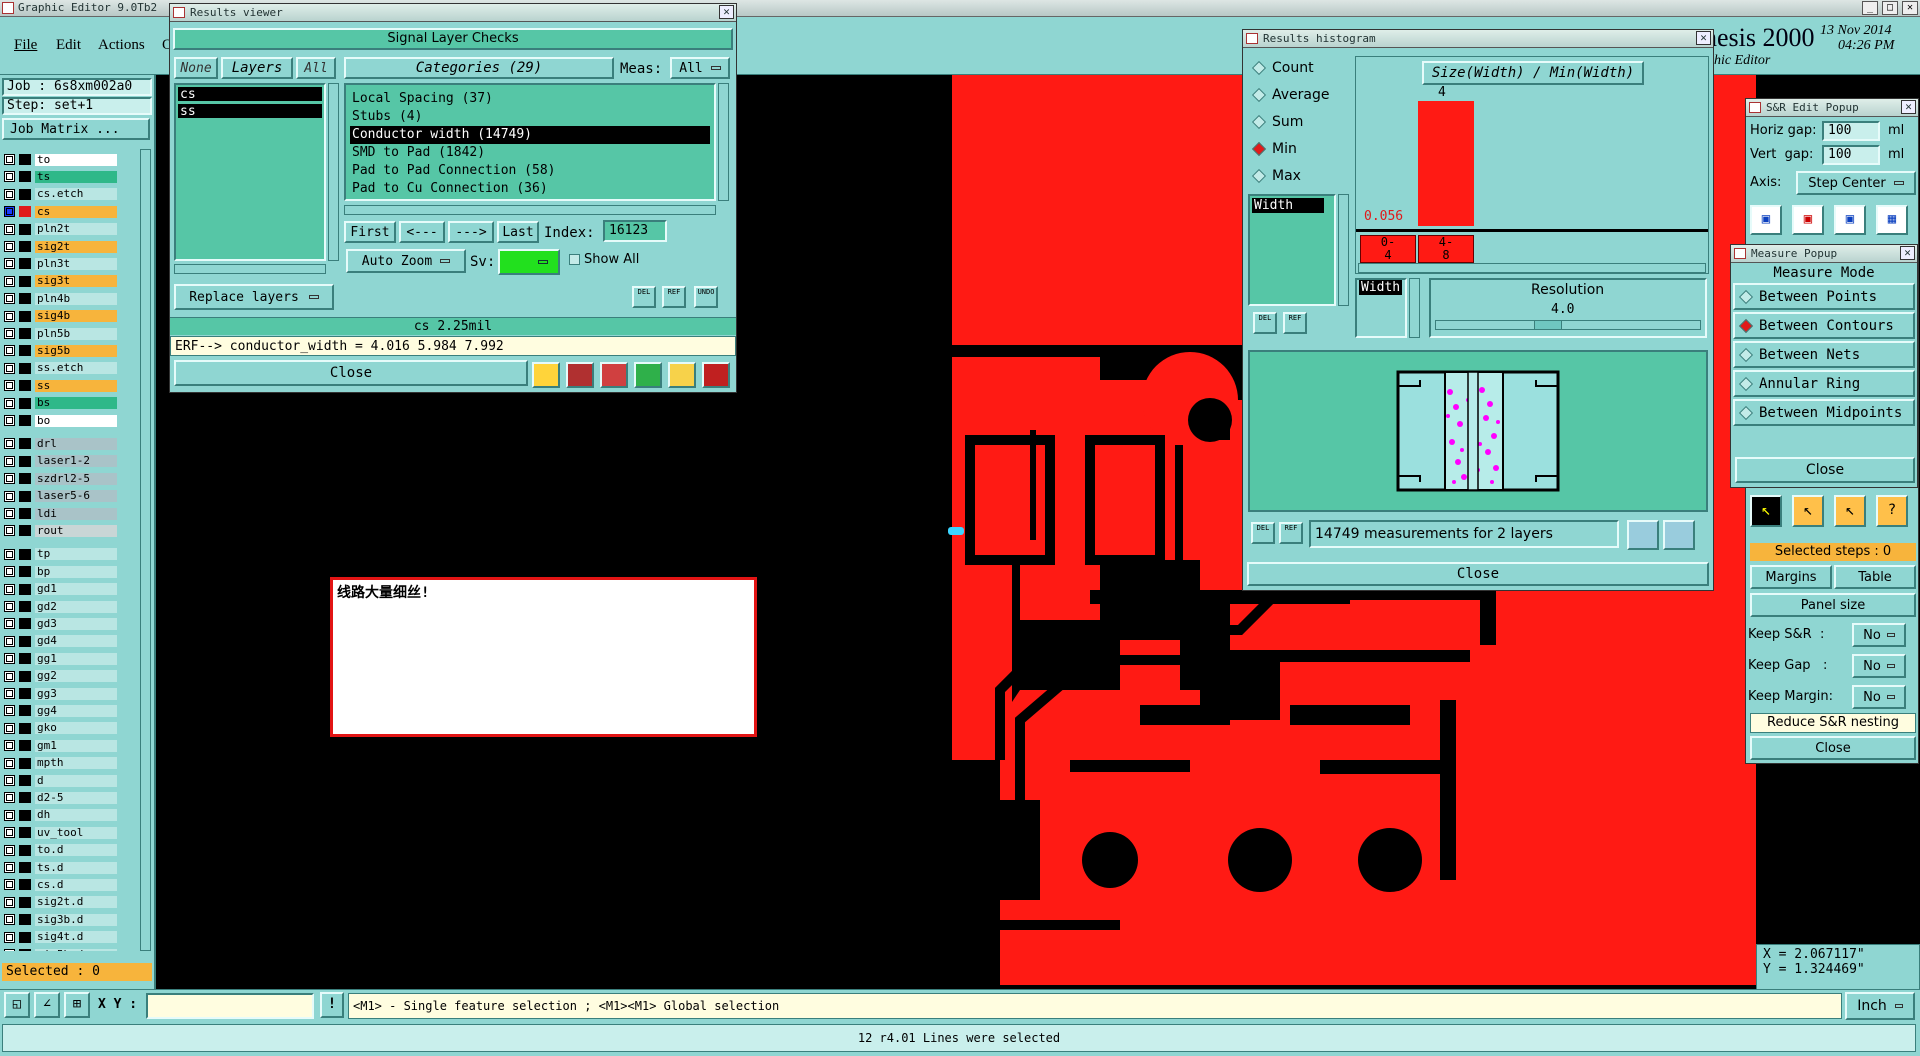  I want to click on layer-row: gg3, so click(64, 693).